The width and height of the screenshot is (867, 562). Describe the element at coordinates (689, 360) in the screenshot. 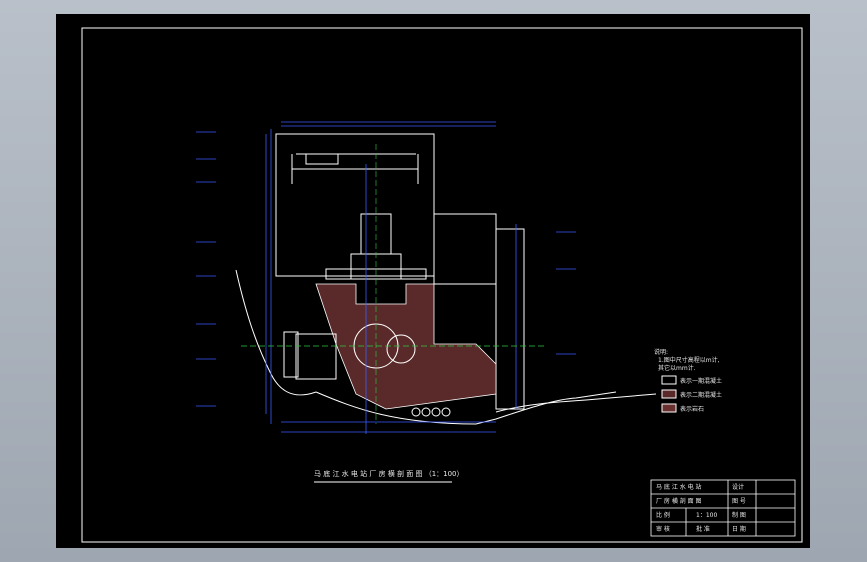

I see `notes-line-1: 1.图中尺寸高程以m计,` at that location.